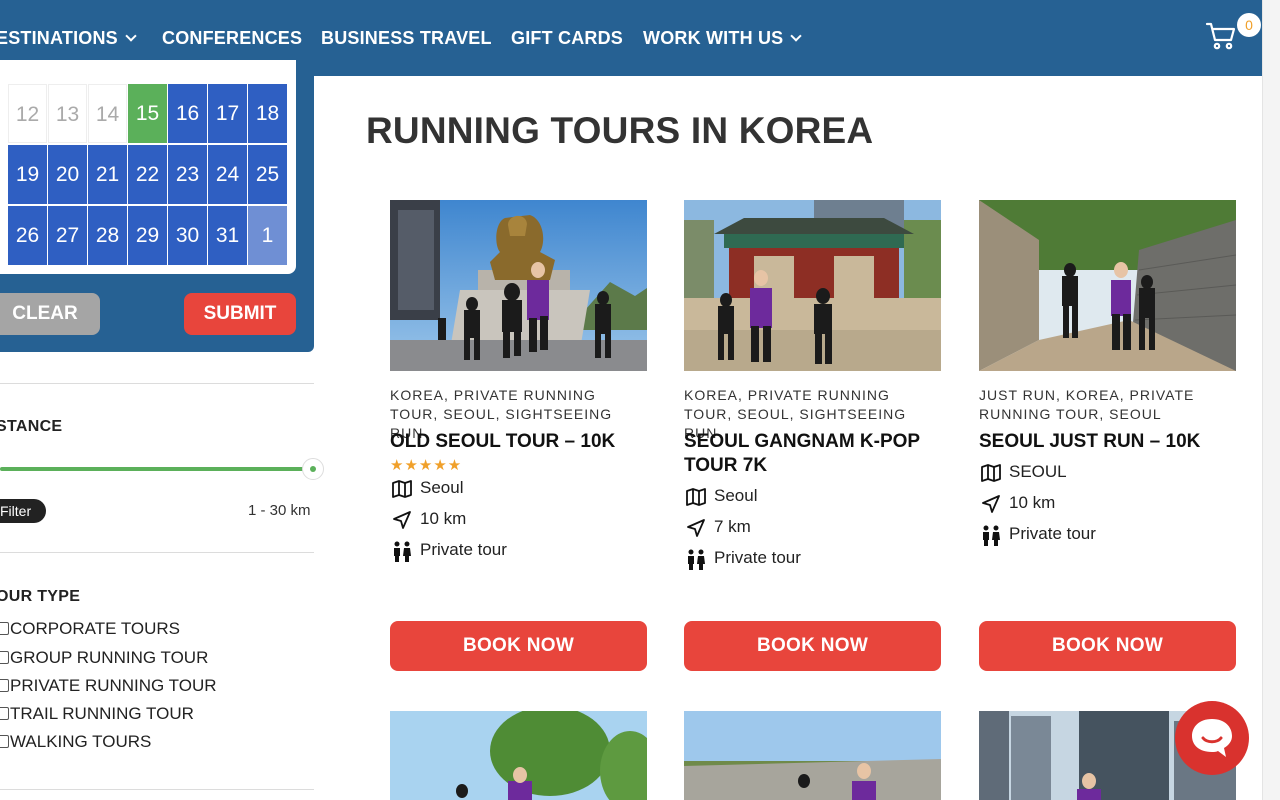  I want to click on tour-type-label: GROUP RUNNING TOUR, so click(109, 657).